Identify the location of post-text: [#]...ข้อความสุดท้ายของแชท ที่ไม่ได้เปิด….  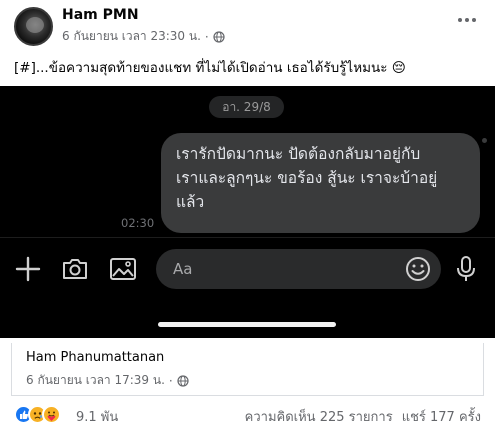
(210, 68).